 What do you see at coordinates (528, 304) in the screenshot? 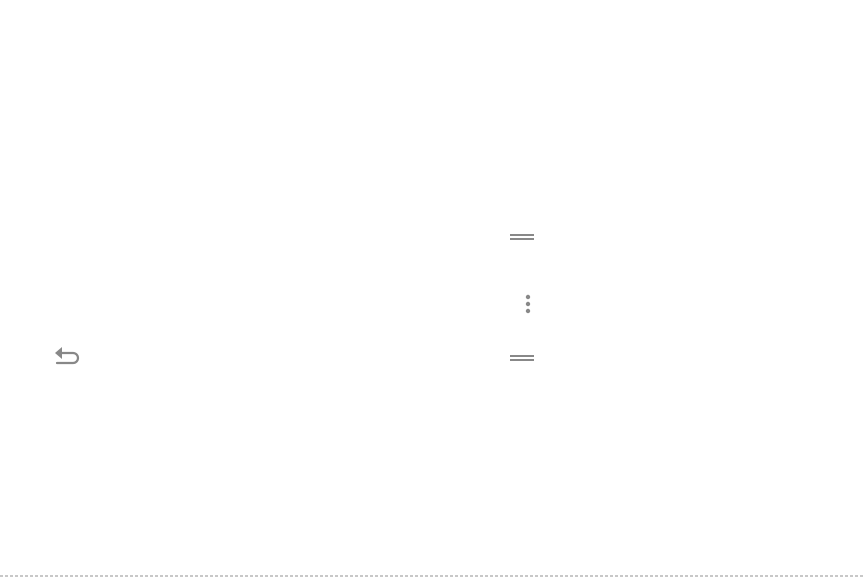
I see `more-vert-icon` at bounding box center [528, 304].